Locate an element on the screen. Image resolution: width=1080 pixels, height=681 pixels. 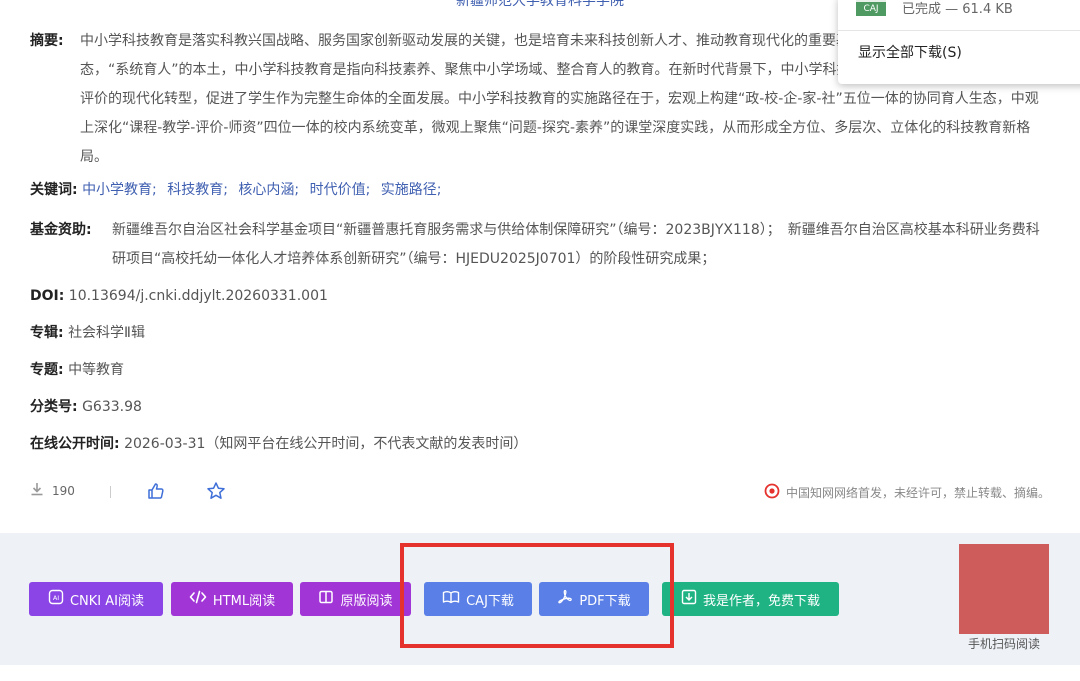
topic-label: 专题: is located at coordinates (47, 370).